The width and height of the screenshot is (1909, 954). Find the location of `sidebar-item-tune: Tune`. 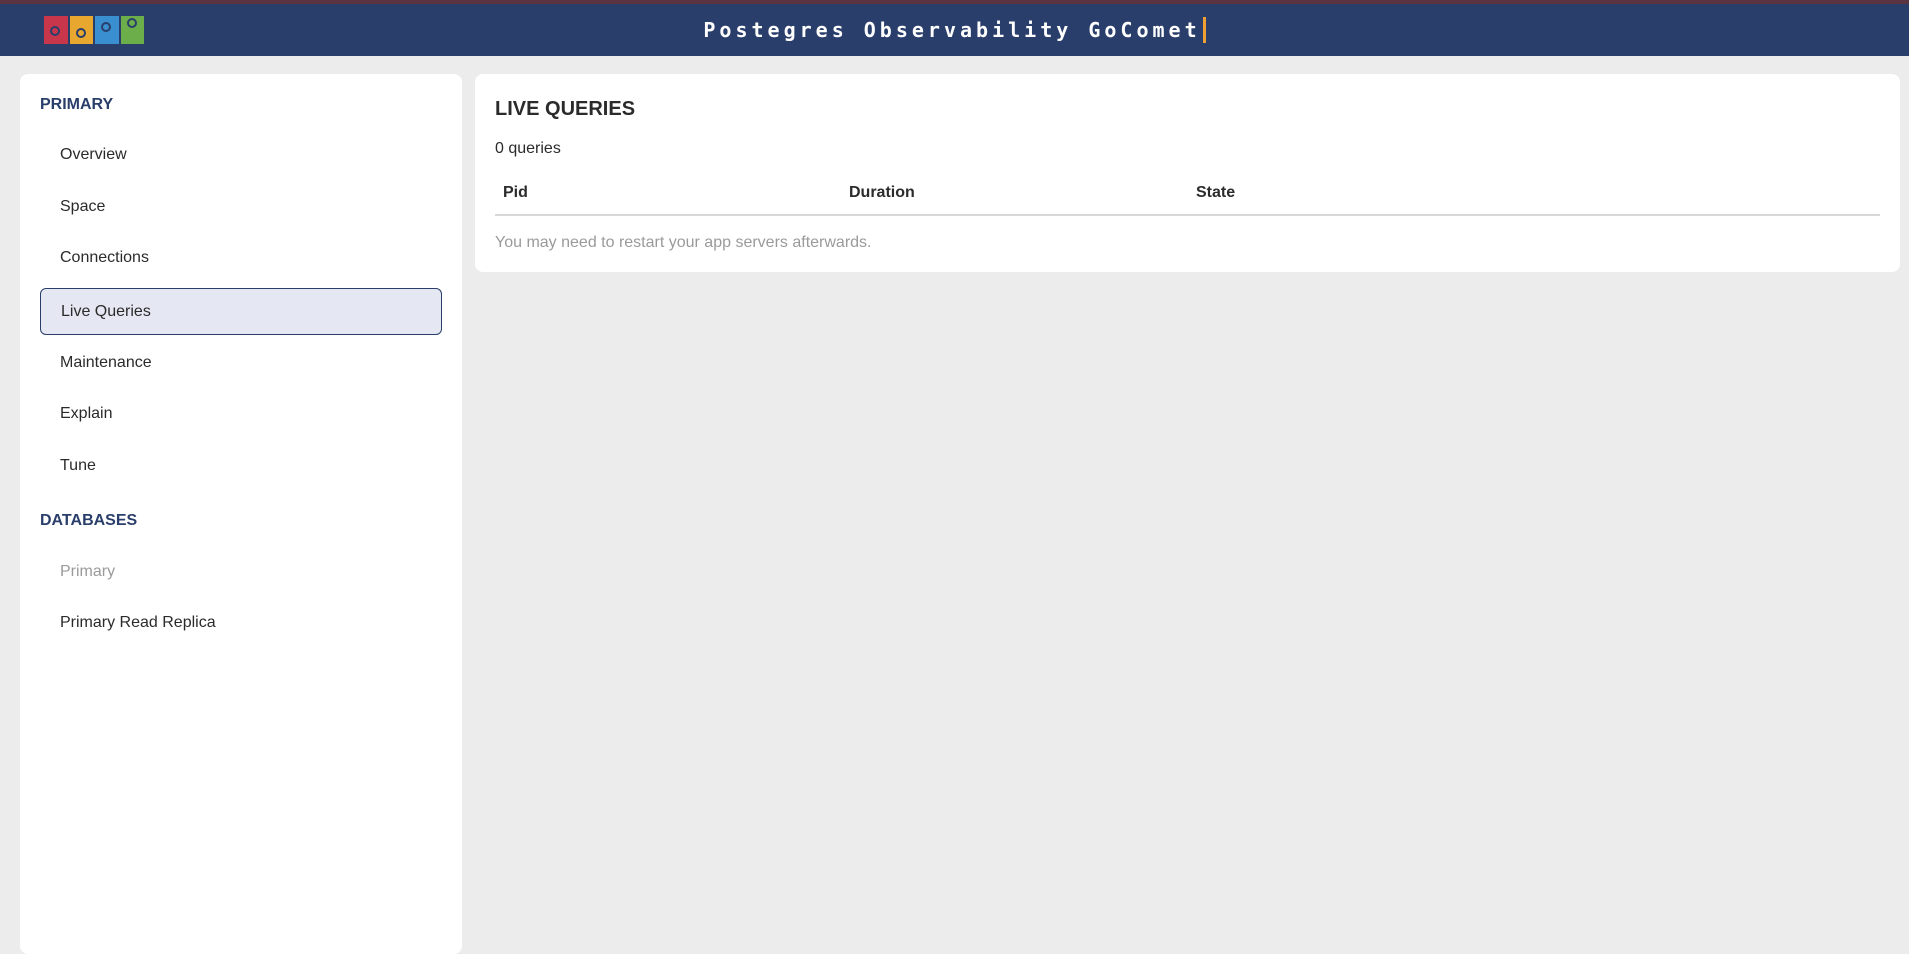

sidebar-item-tune: Tune is located at coordinates (241, 465).